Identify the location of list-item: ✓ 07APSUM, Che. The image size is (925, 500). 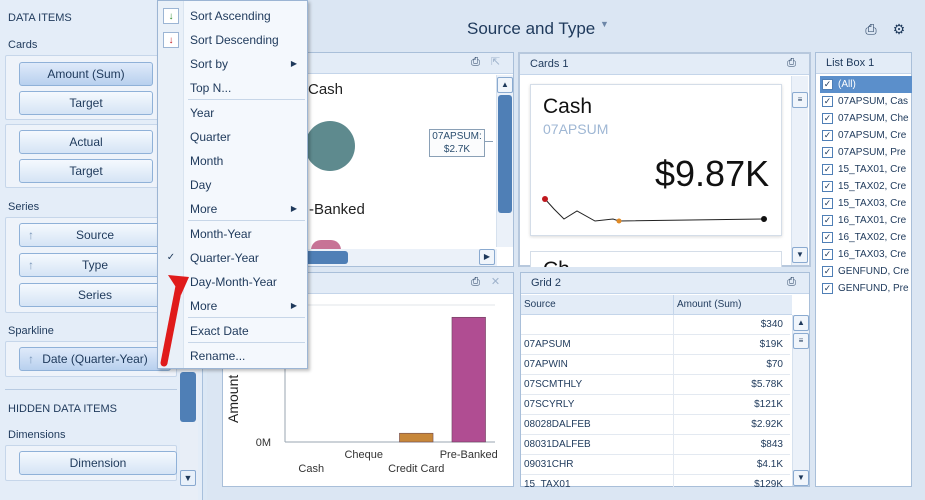
(866, 118).